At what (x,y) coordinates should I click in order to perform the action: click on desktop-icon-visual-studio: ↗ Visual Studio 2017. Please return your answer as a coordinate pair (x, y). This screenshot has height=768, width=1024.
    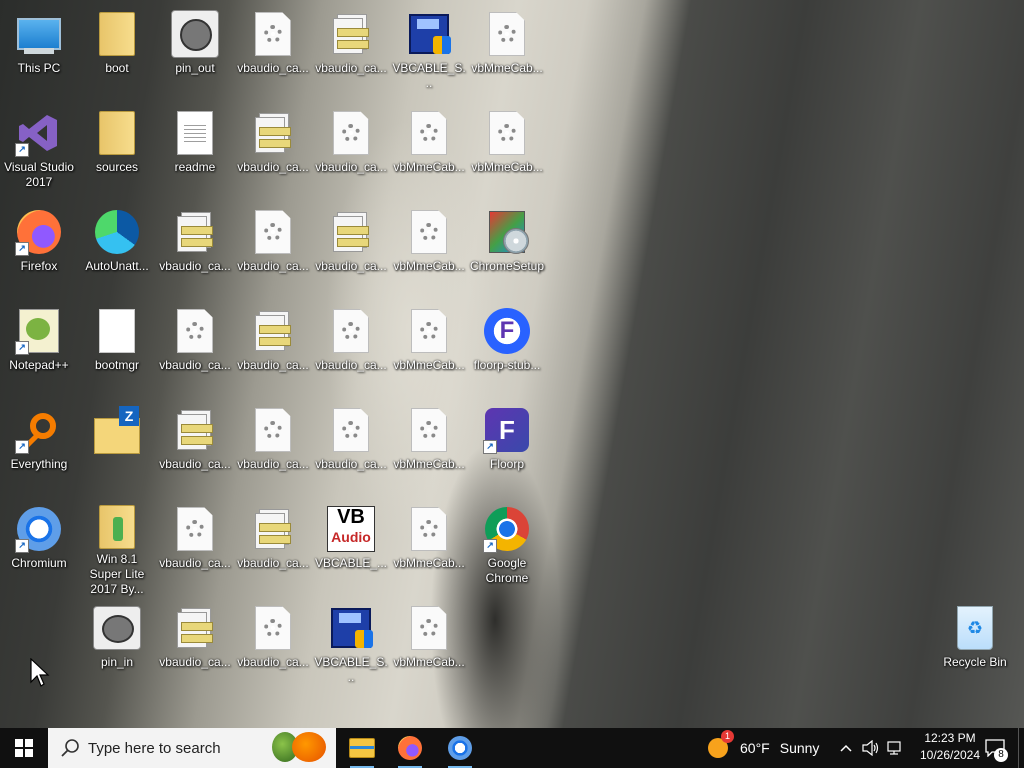
    Looking at the image, I should click on (39, 151).